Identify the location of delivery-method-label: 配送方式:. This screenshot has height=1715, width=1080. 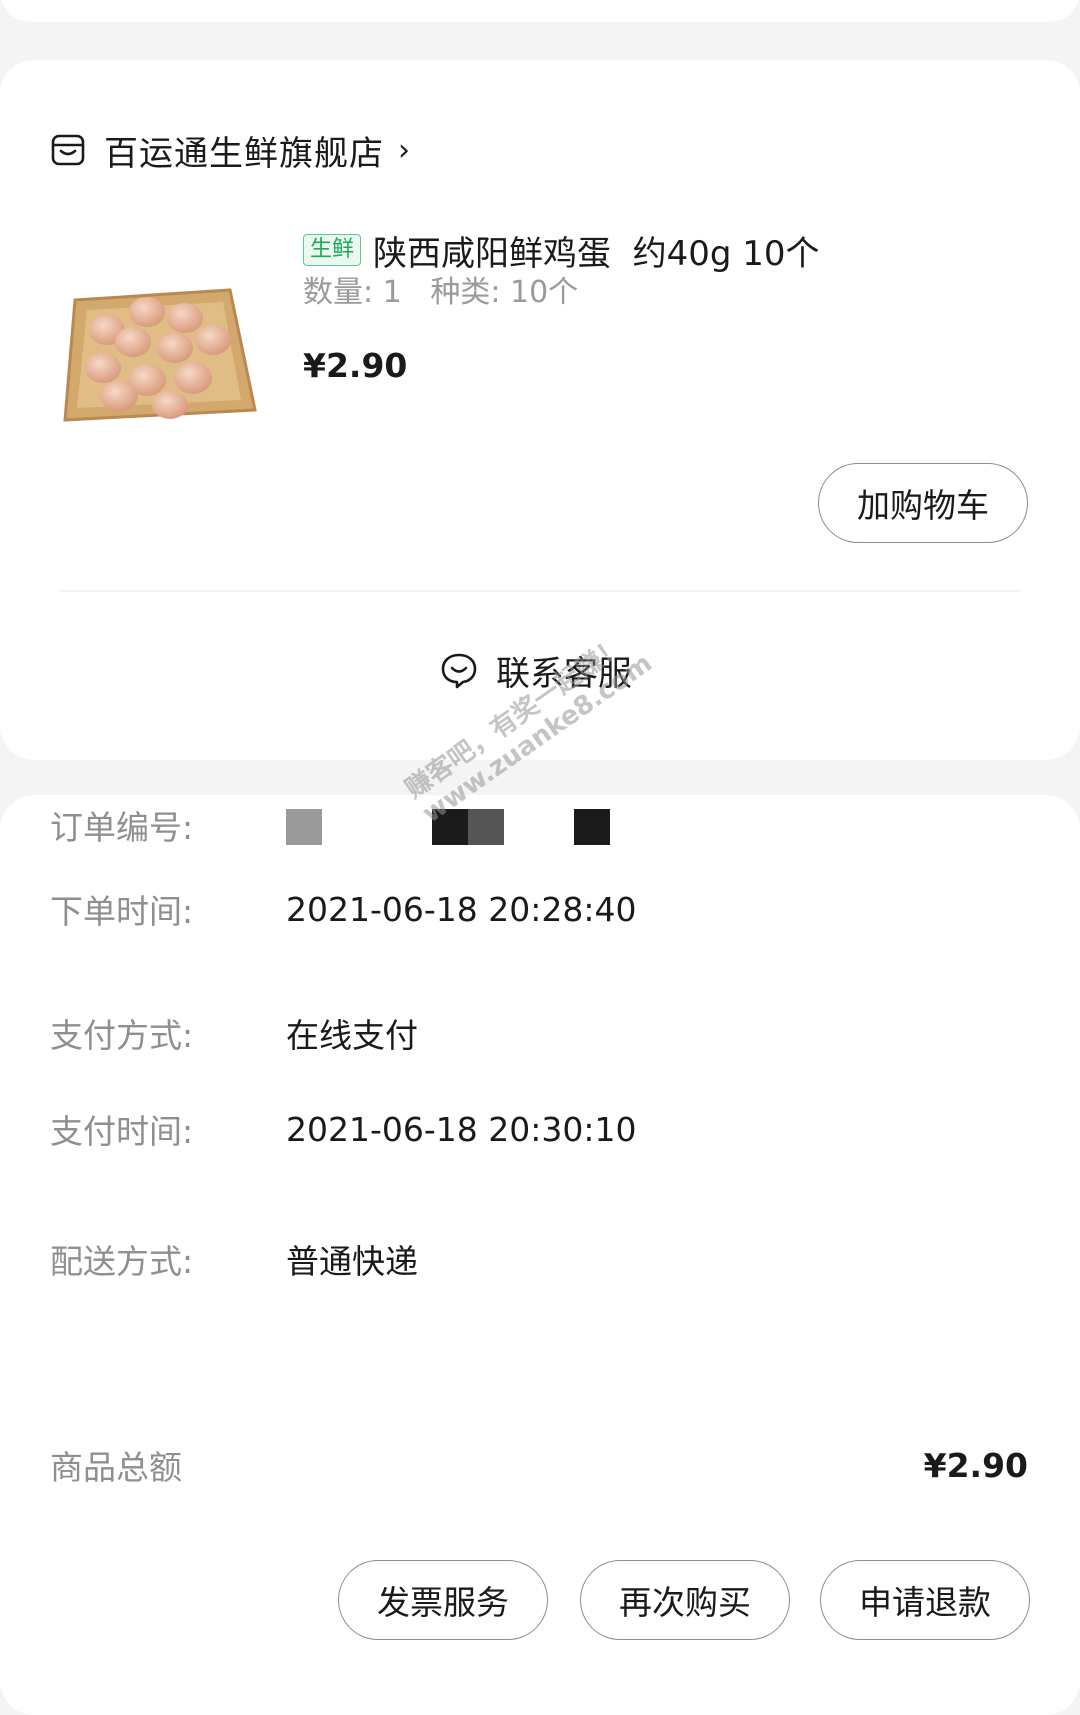
(122, 1261).